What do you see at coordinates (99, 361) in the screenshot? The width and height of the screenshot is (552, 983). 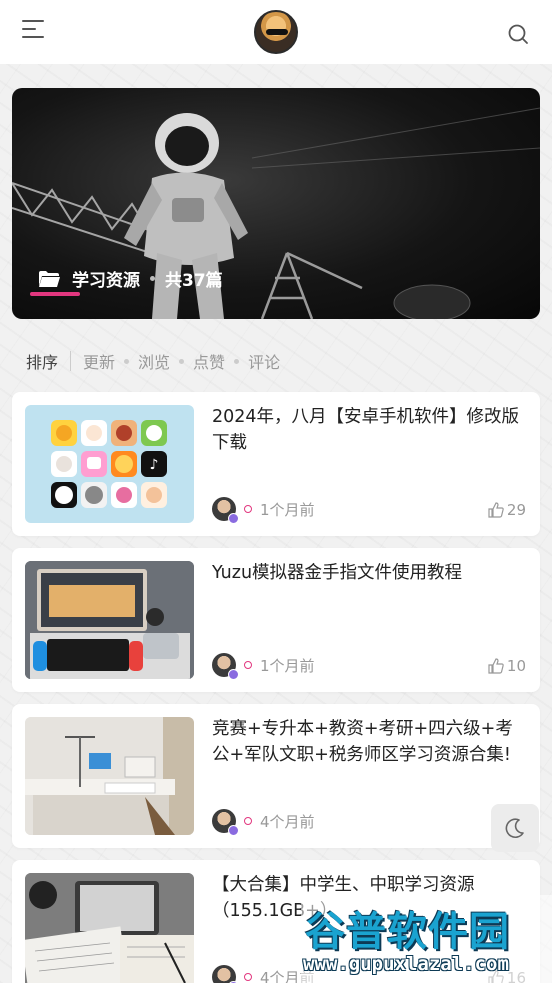 I see `sort-option-update: 更新` at bounding box center [99, 361].